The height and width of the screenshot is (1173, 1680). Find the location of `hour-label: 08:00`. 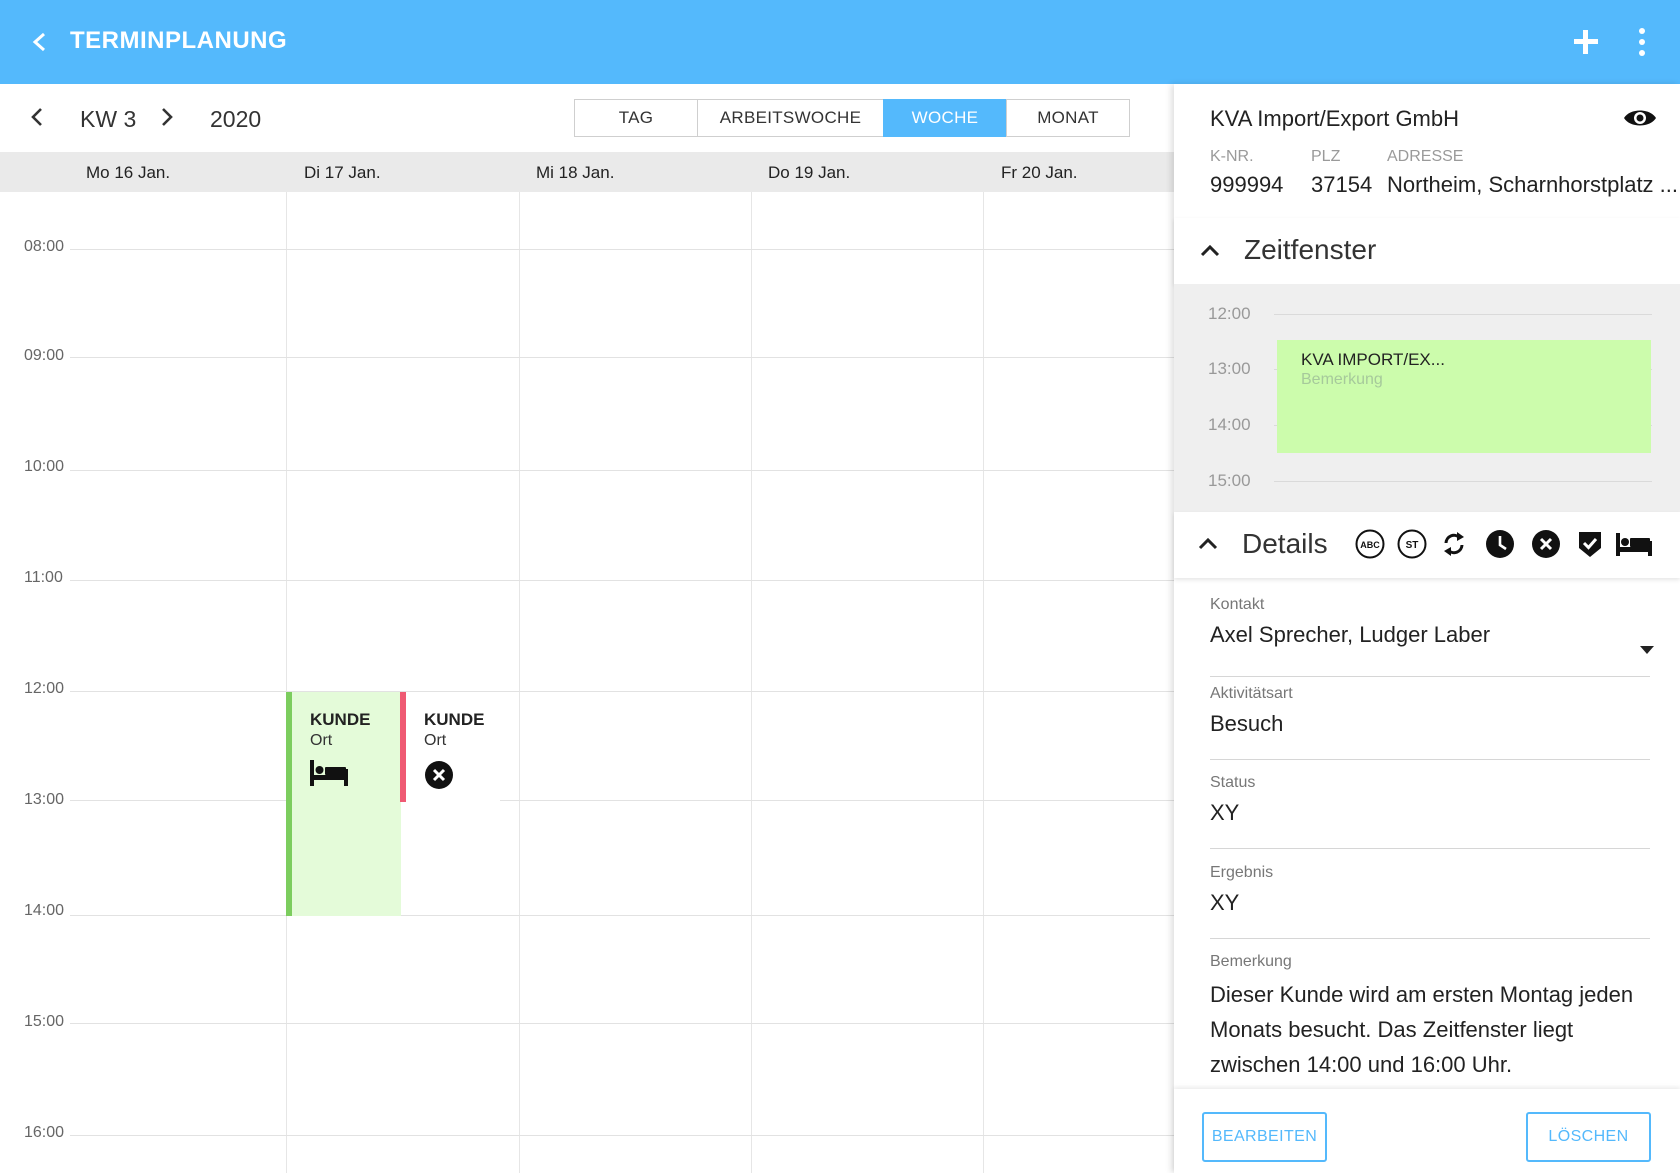

hour-label: 08:00 is located at coordinates (44, 246).